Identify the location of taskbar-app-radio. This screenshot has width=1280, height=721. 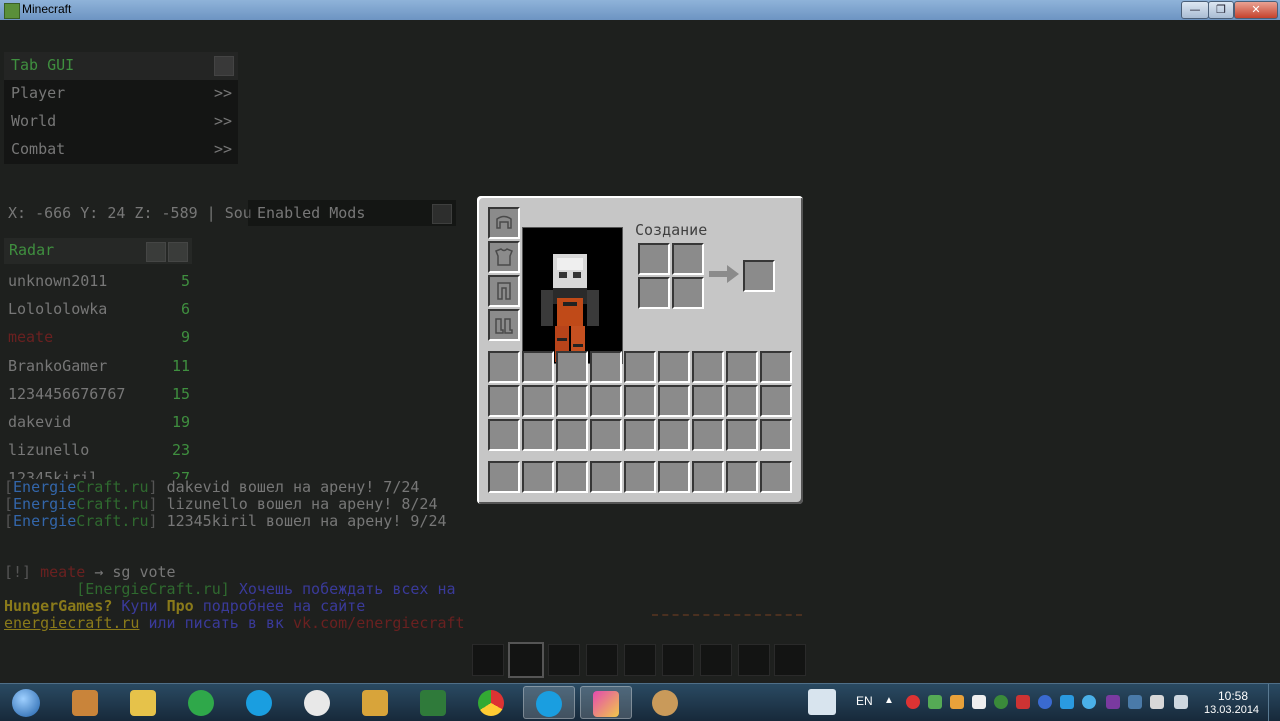
(201, 702).